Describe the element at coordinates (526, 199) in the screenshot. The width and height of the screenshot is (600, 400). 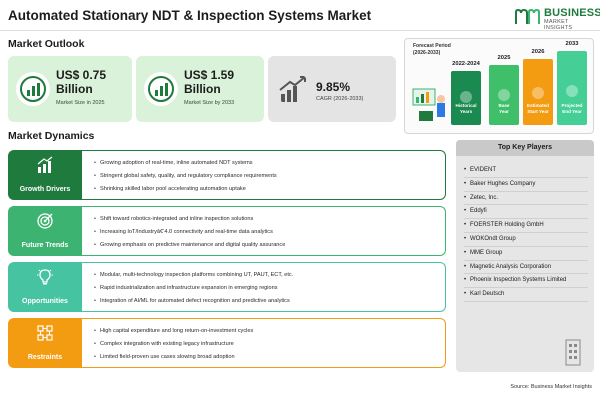
I see `player-item: Zetec, Inc.` at that location.